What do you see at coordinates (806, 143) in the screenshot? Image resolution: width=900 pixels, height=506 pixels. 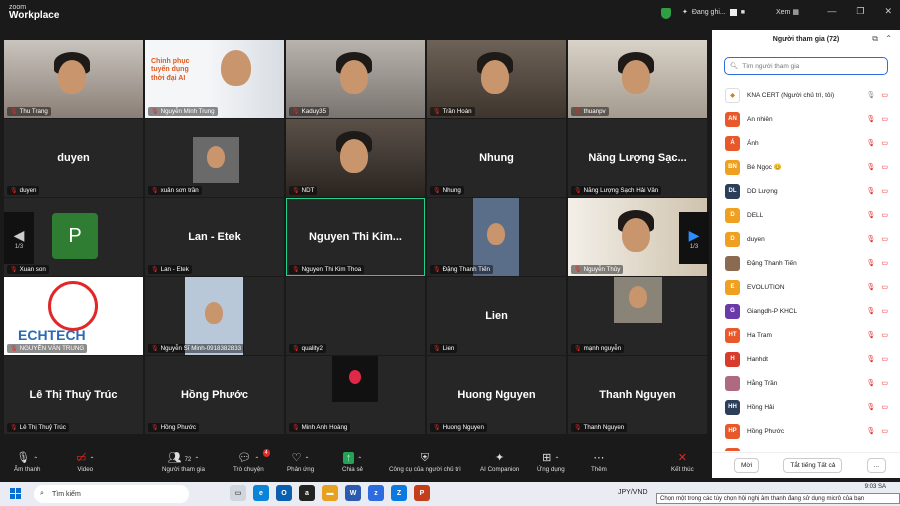 I see `participant-row: Á Ánh 🎙︎ ▭` at bounding box center [806, 143].